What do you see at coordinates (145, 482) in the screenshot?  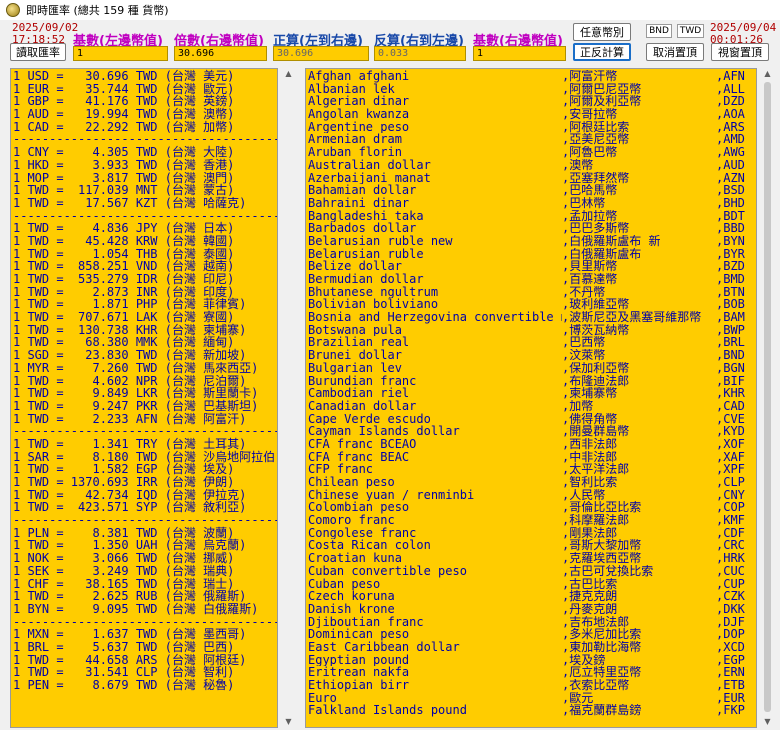 I see `list-item: 1 TWD = 1370.693 IRR (台灣 伊朗)` at bounding box center [145, 482].